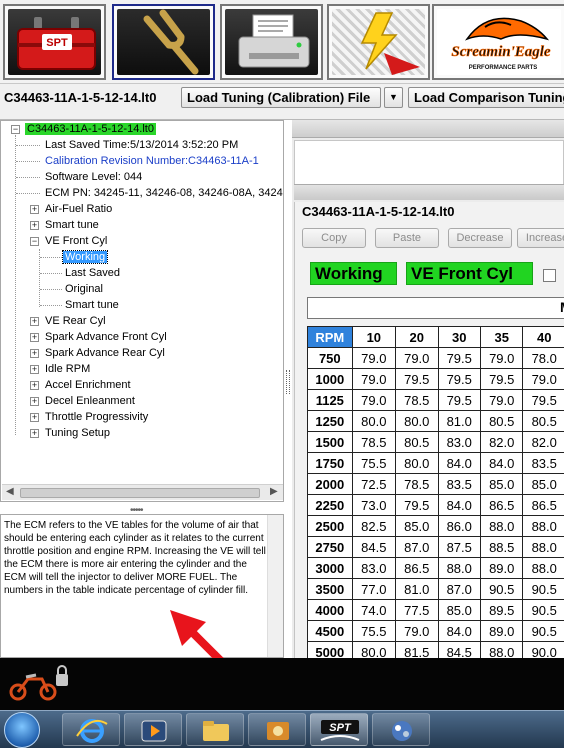 This screenshot has width=564, height=748. I want to click on tuning-fork-button, so click(163, 42).